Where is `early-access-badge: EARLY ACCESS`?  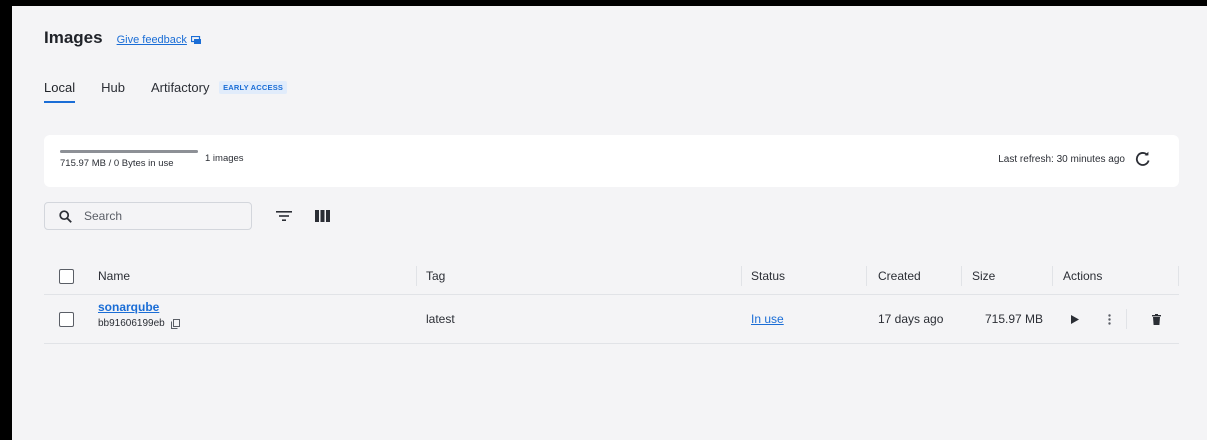 early-access-badge: EARLY ACCESS is located at coordinates (253, 87).